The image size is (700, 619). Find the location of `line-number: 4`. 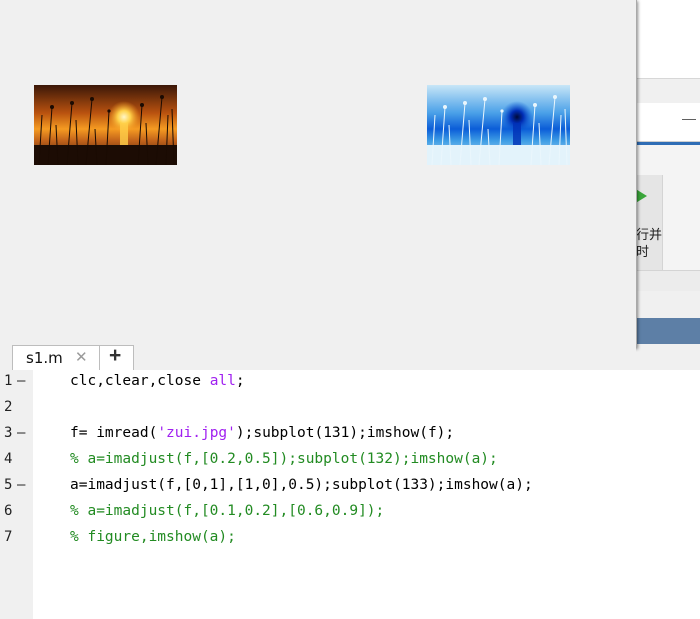

line-number: 4 is located at coordinates (8, 459).